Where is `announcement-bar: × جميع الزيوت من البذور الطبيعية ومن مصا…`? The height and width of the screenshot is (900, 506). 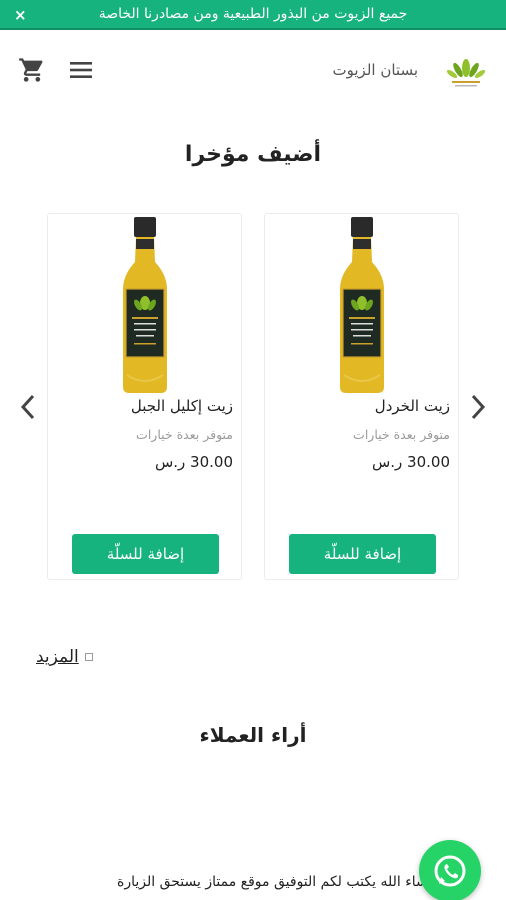
announcement-bar: × جميع الزيوت من البذور الطبيعية ومن مصا… is located at coordinates (253, 15).